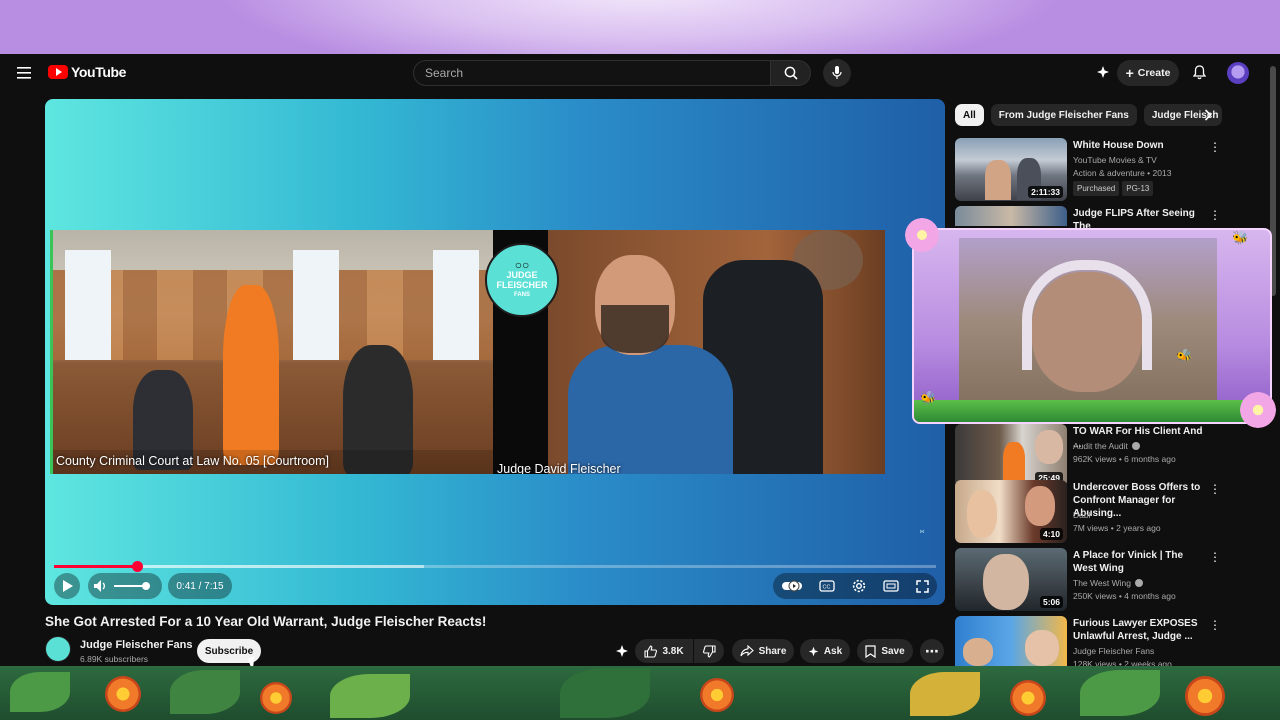 This screenshot has width=1280, height=720. I want to click on recommendation-title: White House Down, so click(1141, 145).